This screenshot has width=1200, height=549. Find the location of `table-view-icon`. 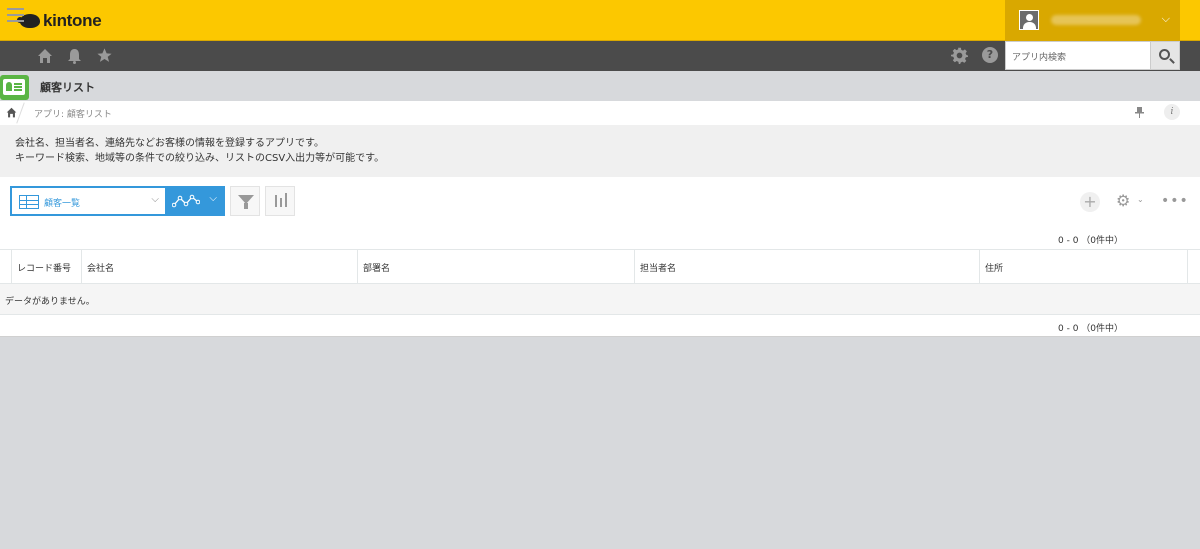

table-view-icon is located at coordinates (29, 202).